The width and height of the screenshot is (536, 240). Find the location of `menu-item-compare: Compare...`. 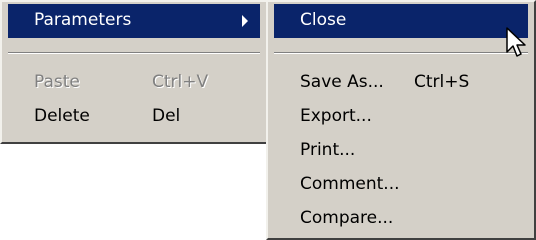

menu-item-compare: Compare... is located at coordinates (401, 219).